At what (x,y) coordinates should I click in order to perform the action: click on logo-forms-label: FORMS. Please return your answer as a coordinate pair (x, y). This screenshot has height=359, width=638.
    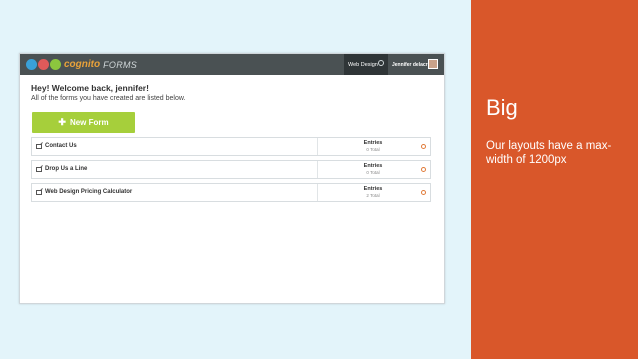
    Looking at the image, I should click on (120, 64).